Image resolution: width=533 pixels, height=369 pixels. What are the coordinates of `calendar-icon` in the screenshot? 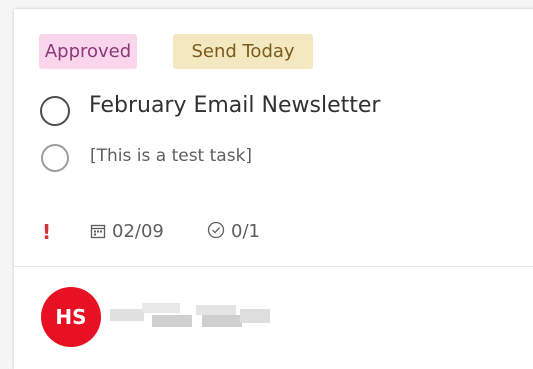 It's located at (98, 231).